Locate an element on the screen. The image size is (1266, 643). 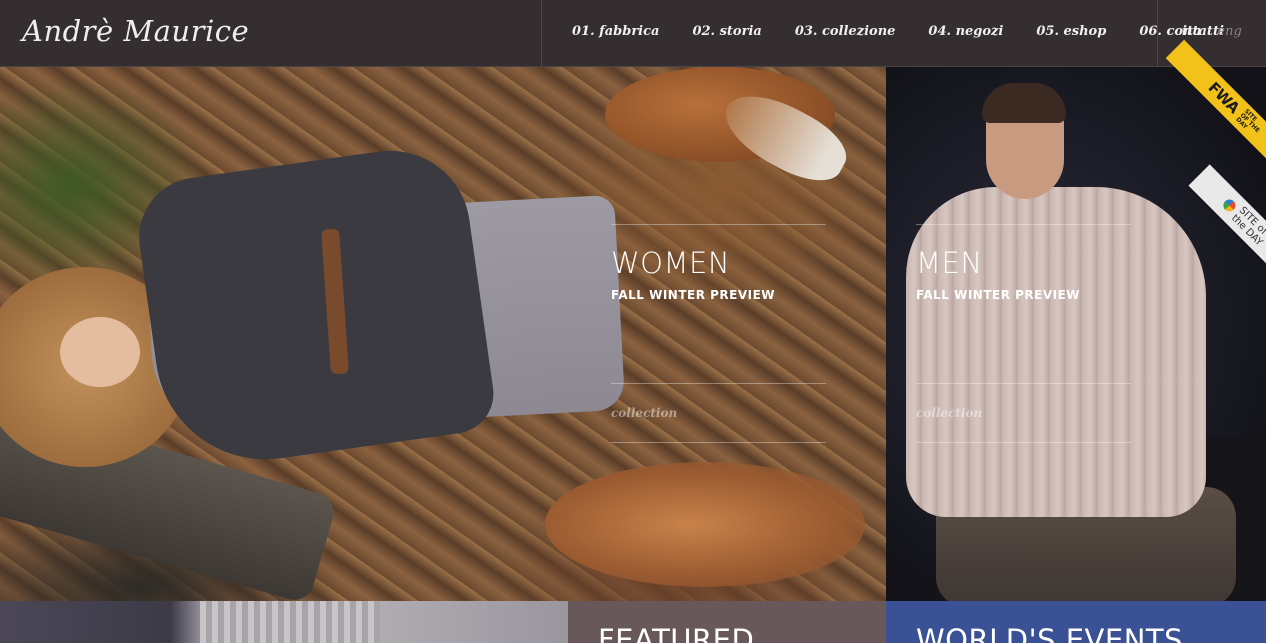
nav-item-storia: 02. storia is located at coordinates (726, 31).